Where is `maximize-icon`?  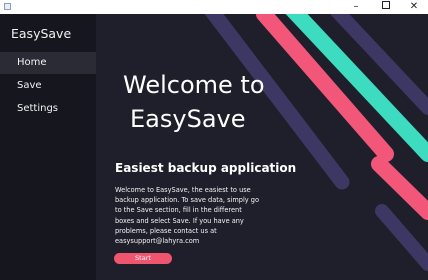
maximize-icon is located at coordinates (386, 5).